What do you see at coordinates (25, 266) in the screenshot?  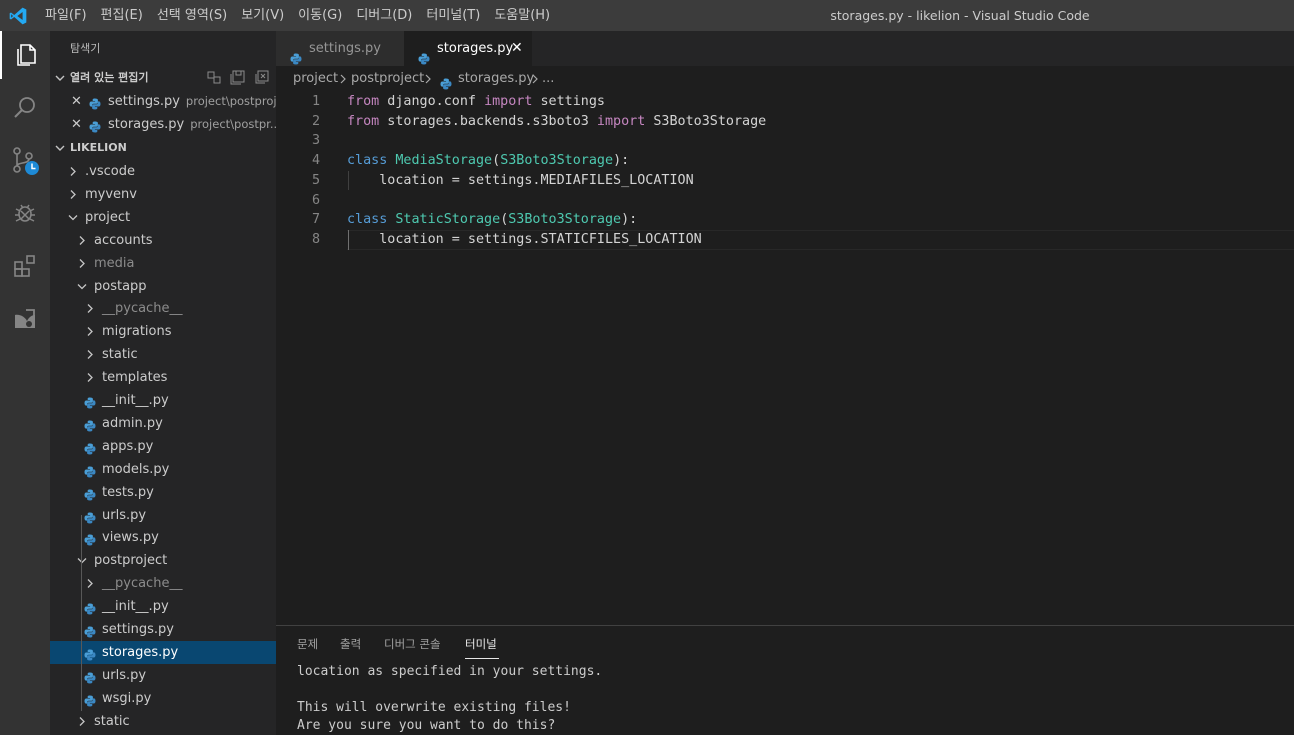 I see `extensions-icon` at bounding box center [25, 266].